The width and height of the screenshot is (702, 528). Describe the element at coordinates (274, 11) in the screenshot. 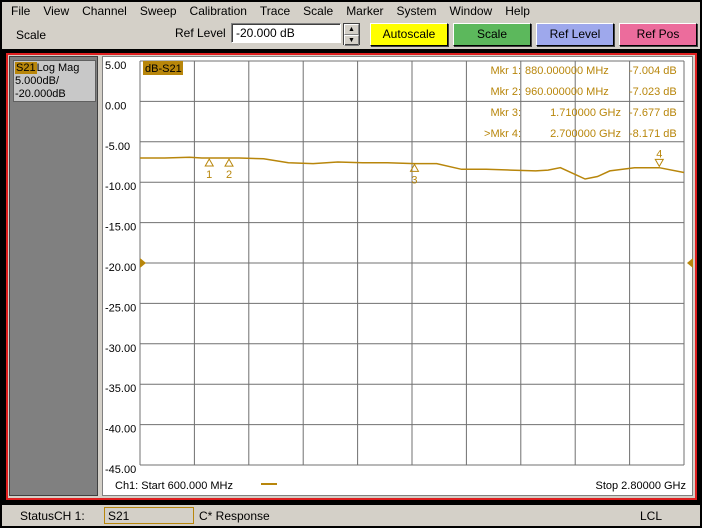

I see `menu-trace: Trace` at that location.